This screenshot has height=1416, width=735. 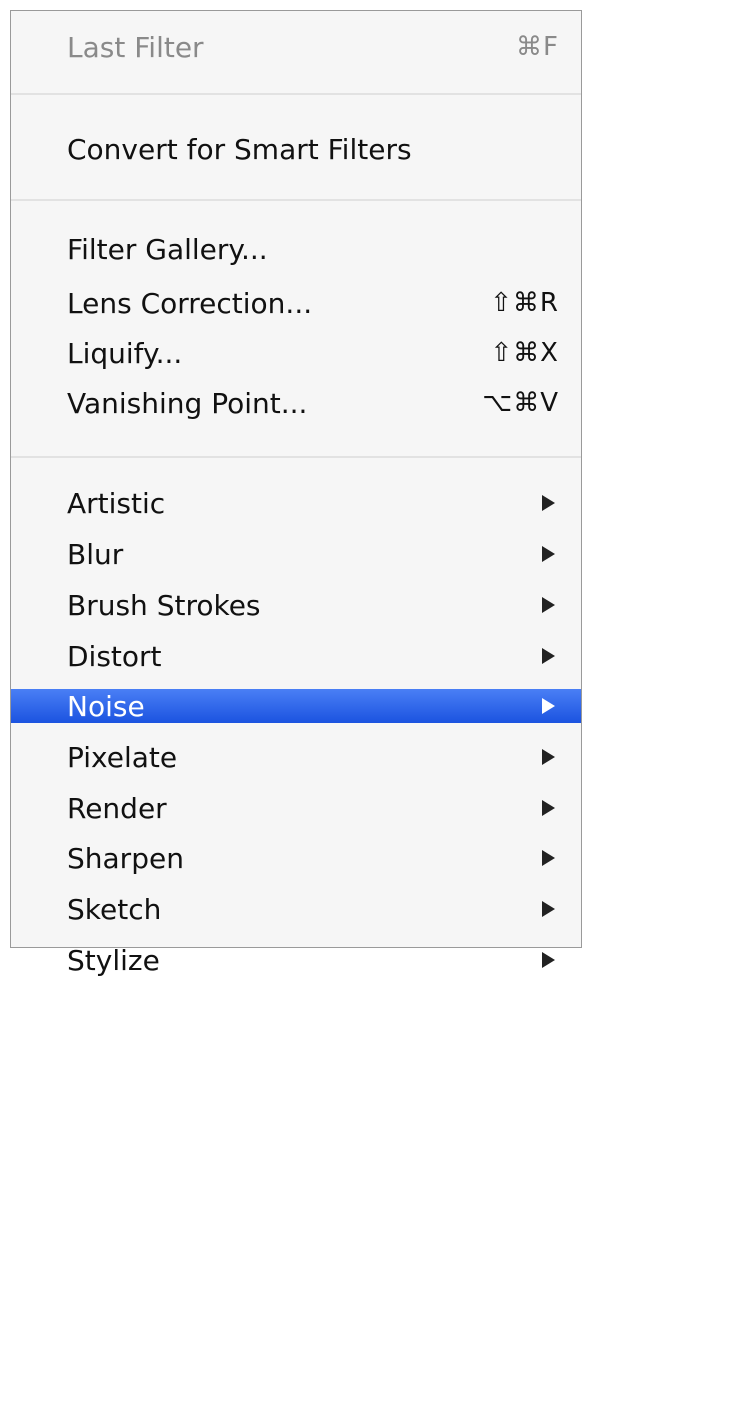 I want to click on shortcut-label: ⇧⌘R, so click(x=524, y=303).